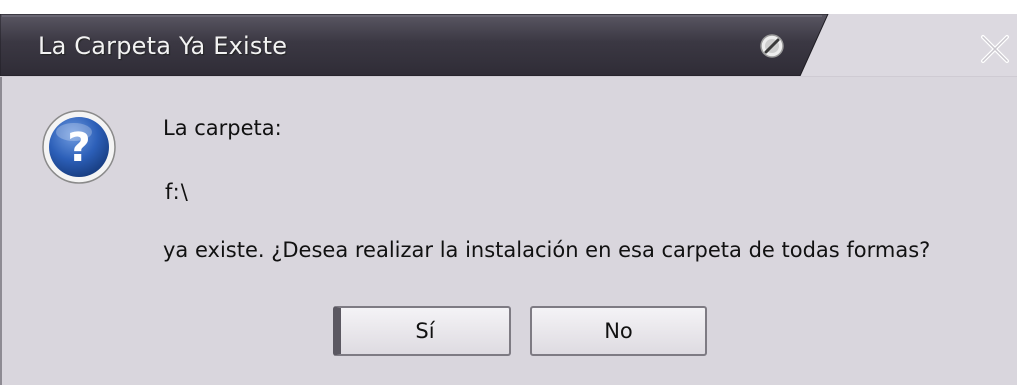  What do you see at coordinates (422, 331) in the screenshot?
I see `yes-button: Sí` at bounding box center [422, 331].